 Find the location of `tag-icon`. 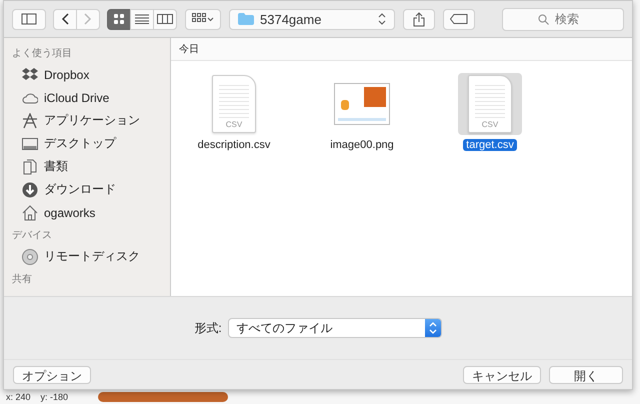

tag-icon is located at coordinates (459, 19).